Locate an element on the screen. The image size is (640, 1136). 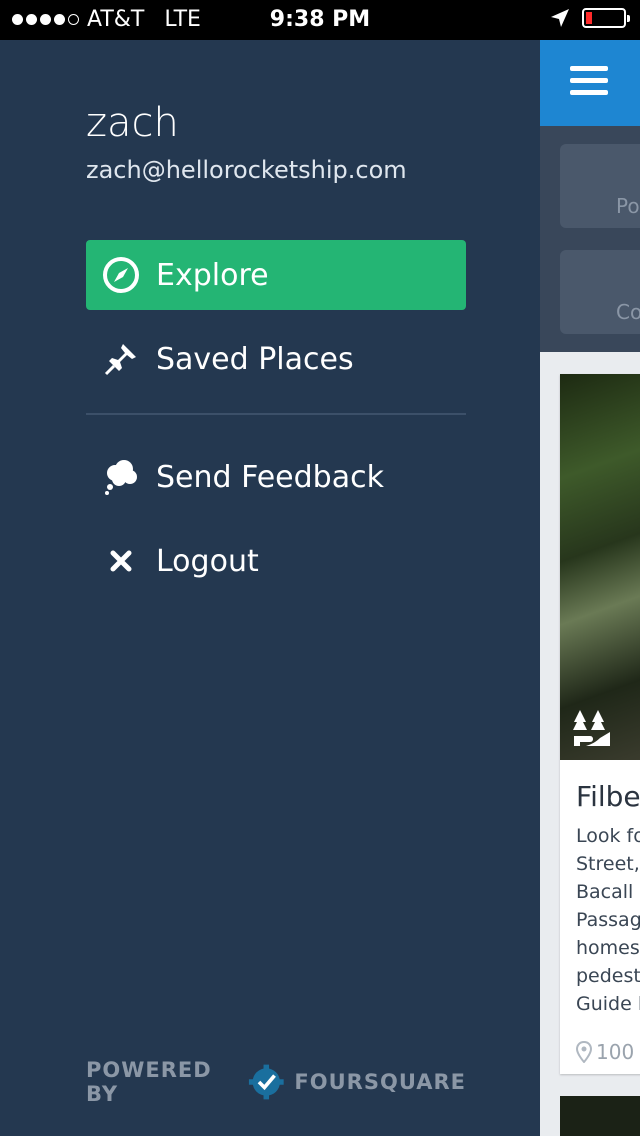
place-photo is located at coordinates (600, 567).